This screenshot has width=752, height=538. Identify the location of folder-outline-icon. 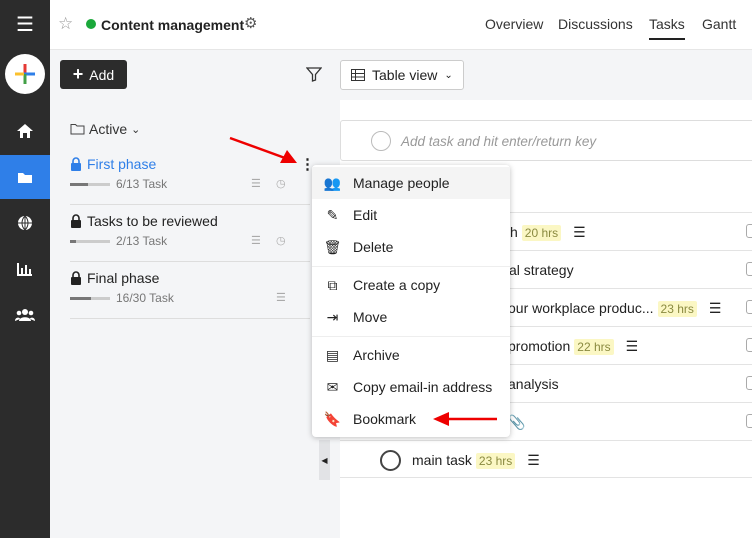
(77, 129).